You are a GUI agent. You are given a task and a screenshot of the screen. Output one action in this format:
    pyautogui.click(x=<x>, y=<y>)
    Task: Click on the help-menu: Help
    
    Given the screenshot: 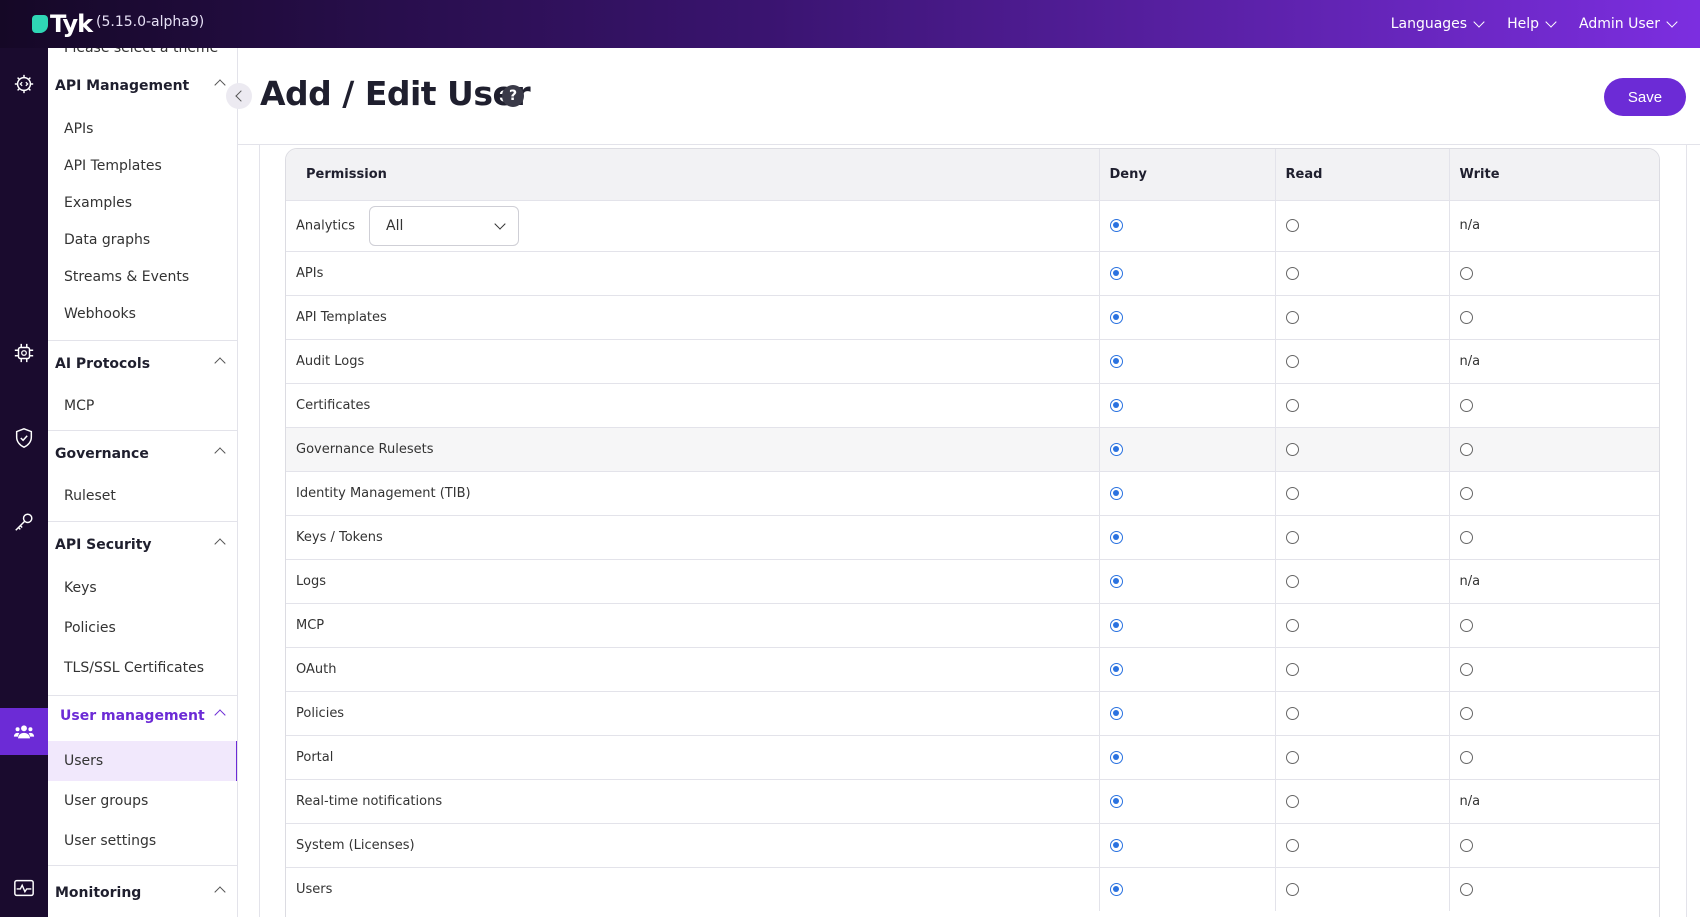 What is the action you would take?
    pyautogui.click(x=1532, y=24)
    